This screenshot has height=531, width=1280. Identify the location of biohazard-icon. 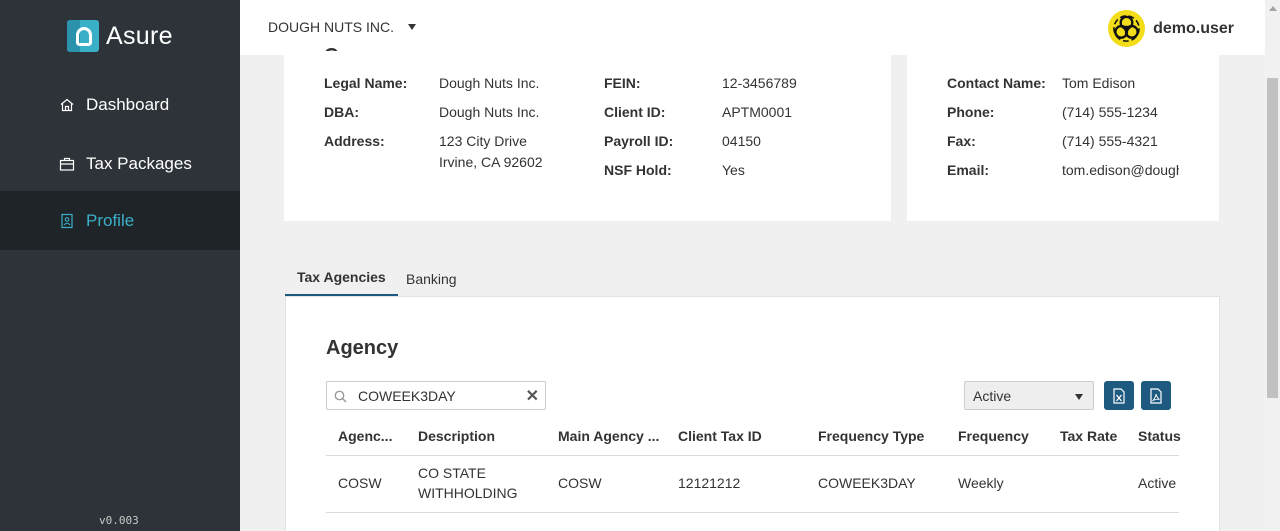
(1126, 28).